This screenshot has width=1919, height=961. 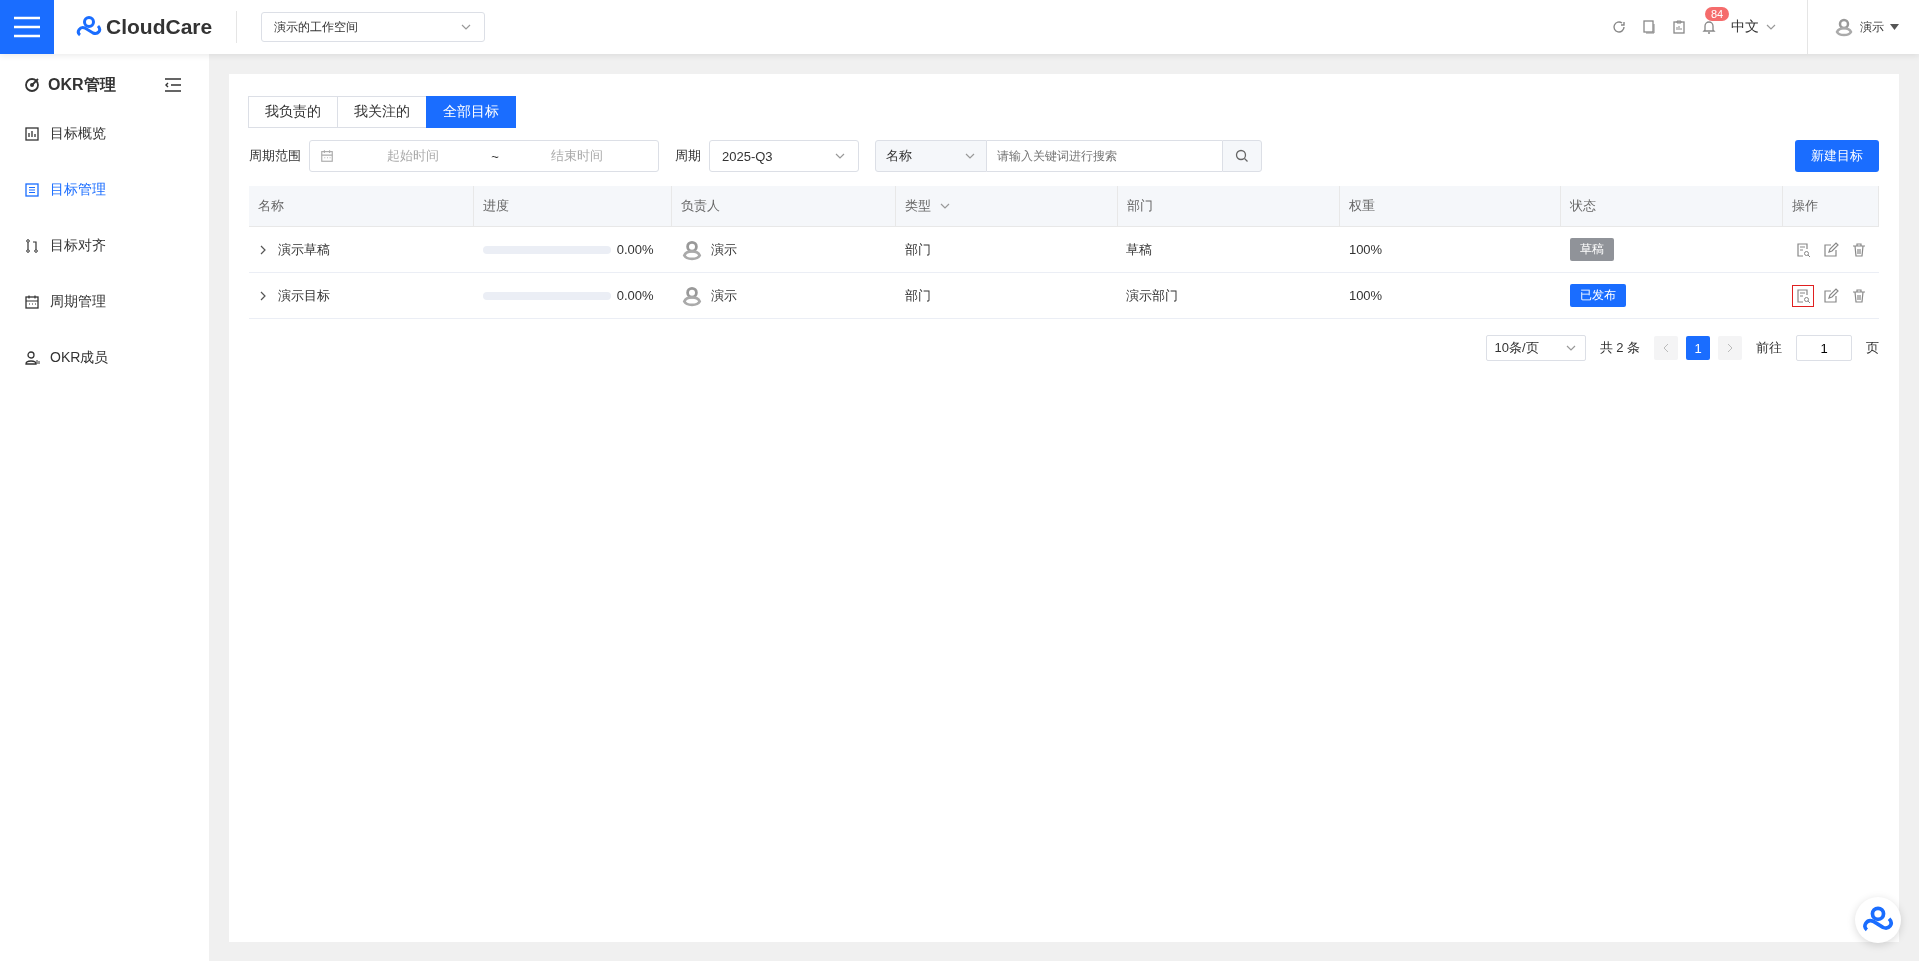 I want to click on range-label: 周期范围, so click(x=275, y=156).